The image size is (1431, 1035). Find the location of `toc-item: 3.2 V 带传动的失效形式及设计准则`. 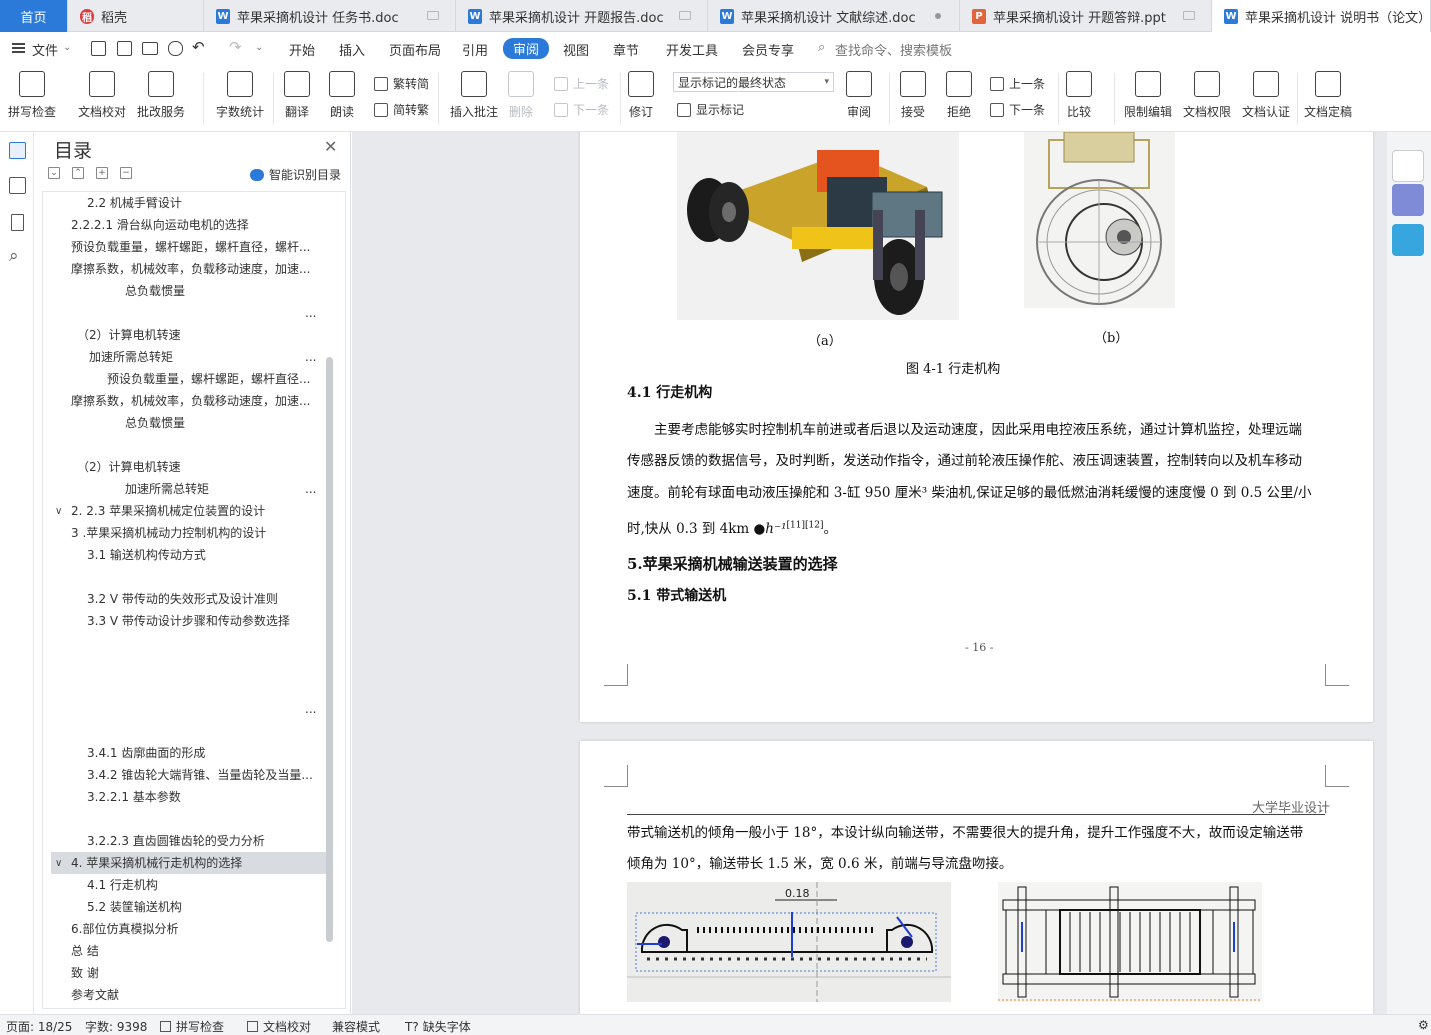

toc-item: 3.2 V 带传动的失效形式及设计准则 is located at coordinates (207, 599).